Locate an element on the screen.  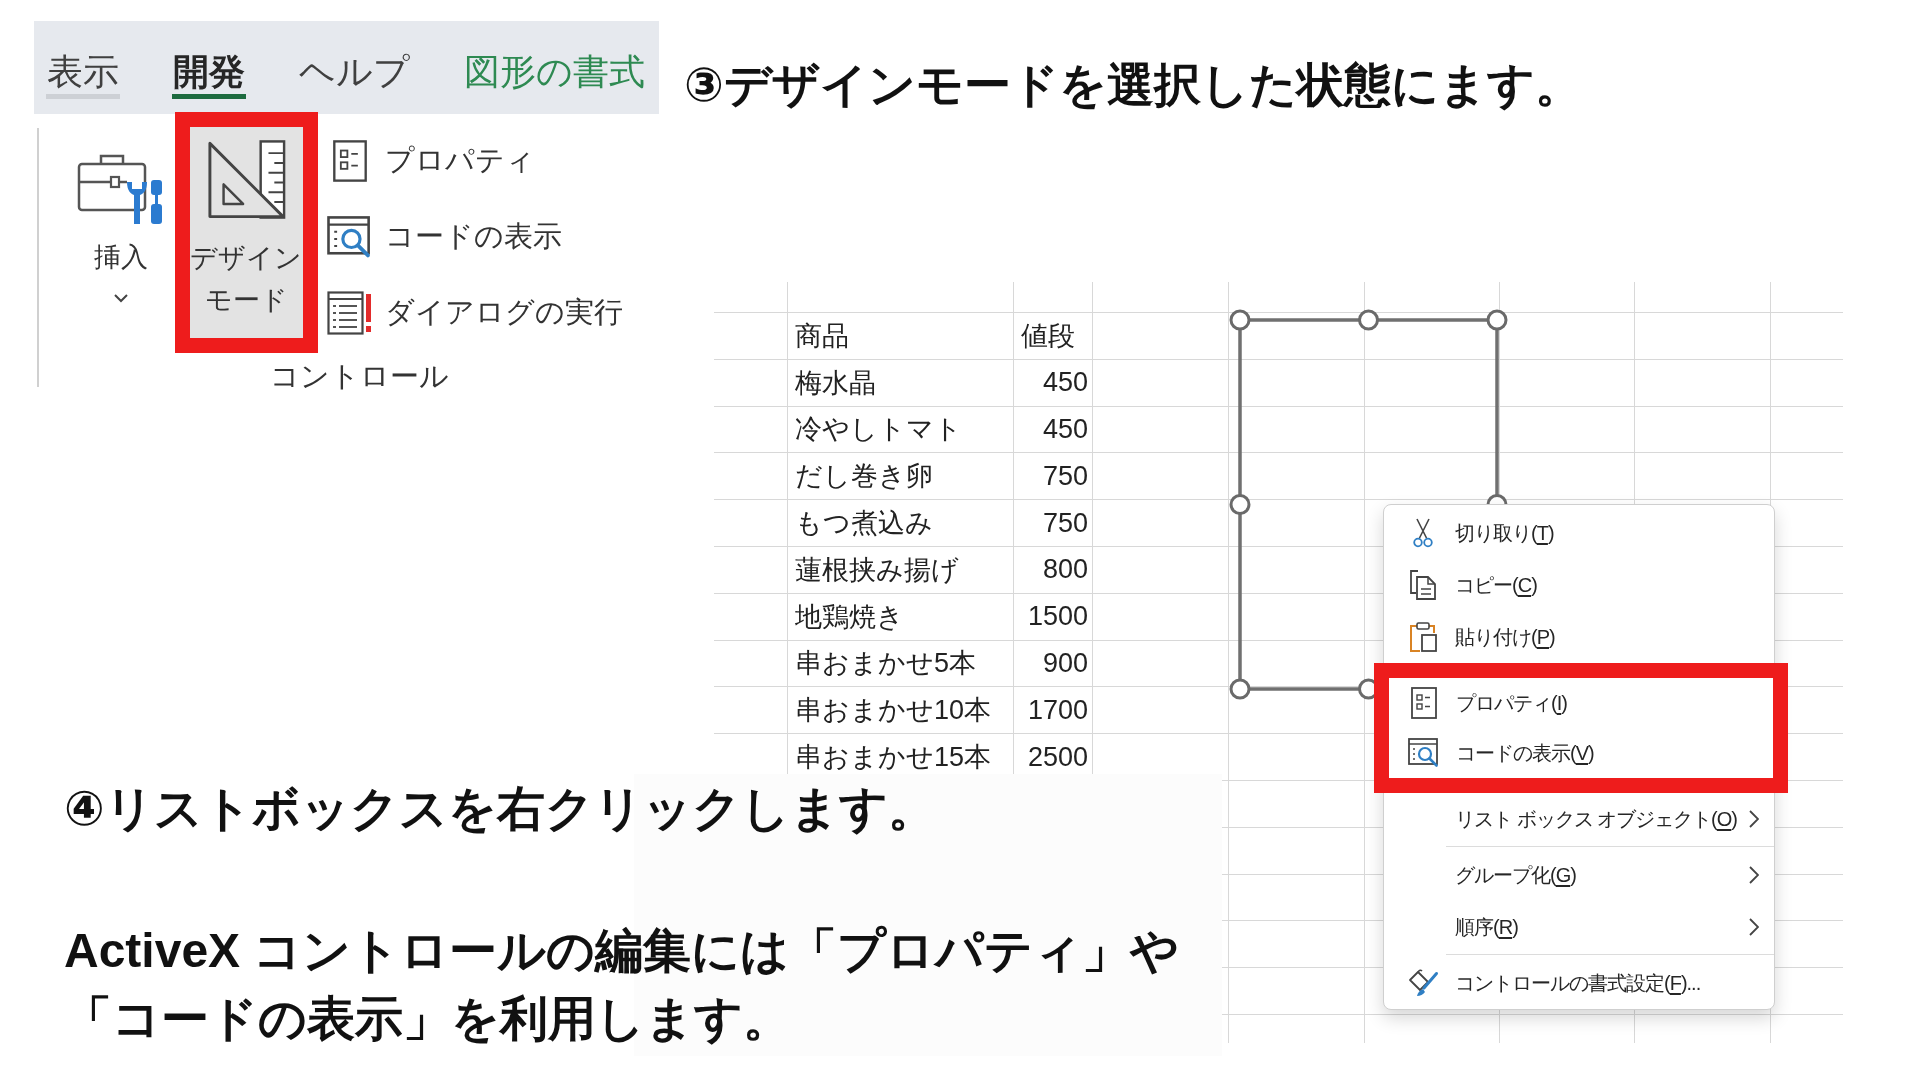
table-cell-text: 900 is located at coordinates (1065, 663).